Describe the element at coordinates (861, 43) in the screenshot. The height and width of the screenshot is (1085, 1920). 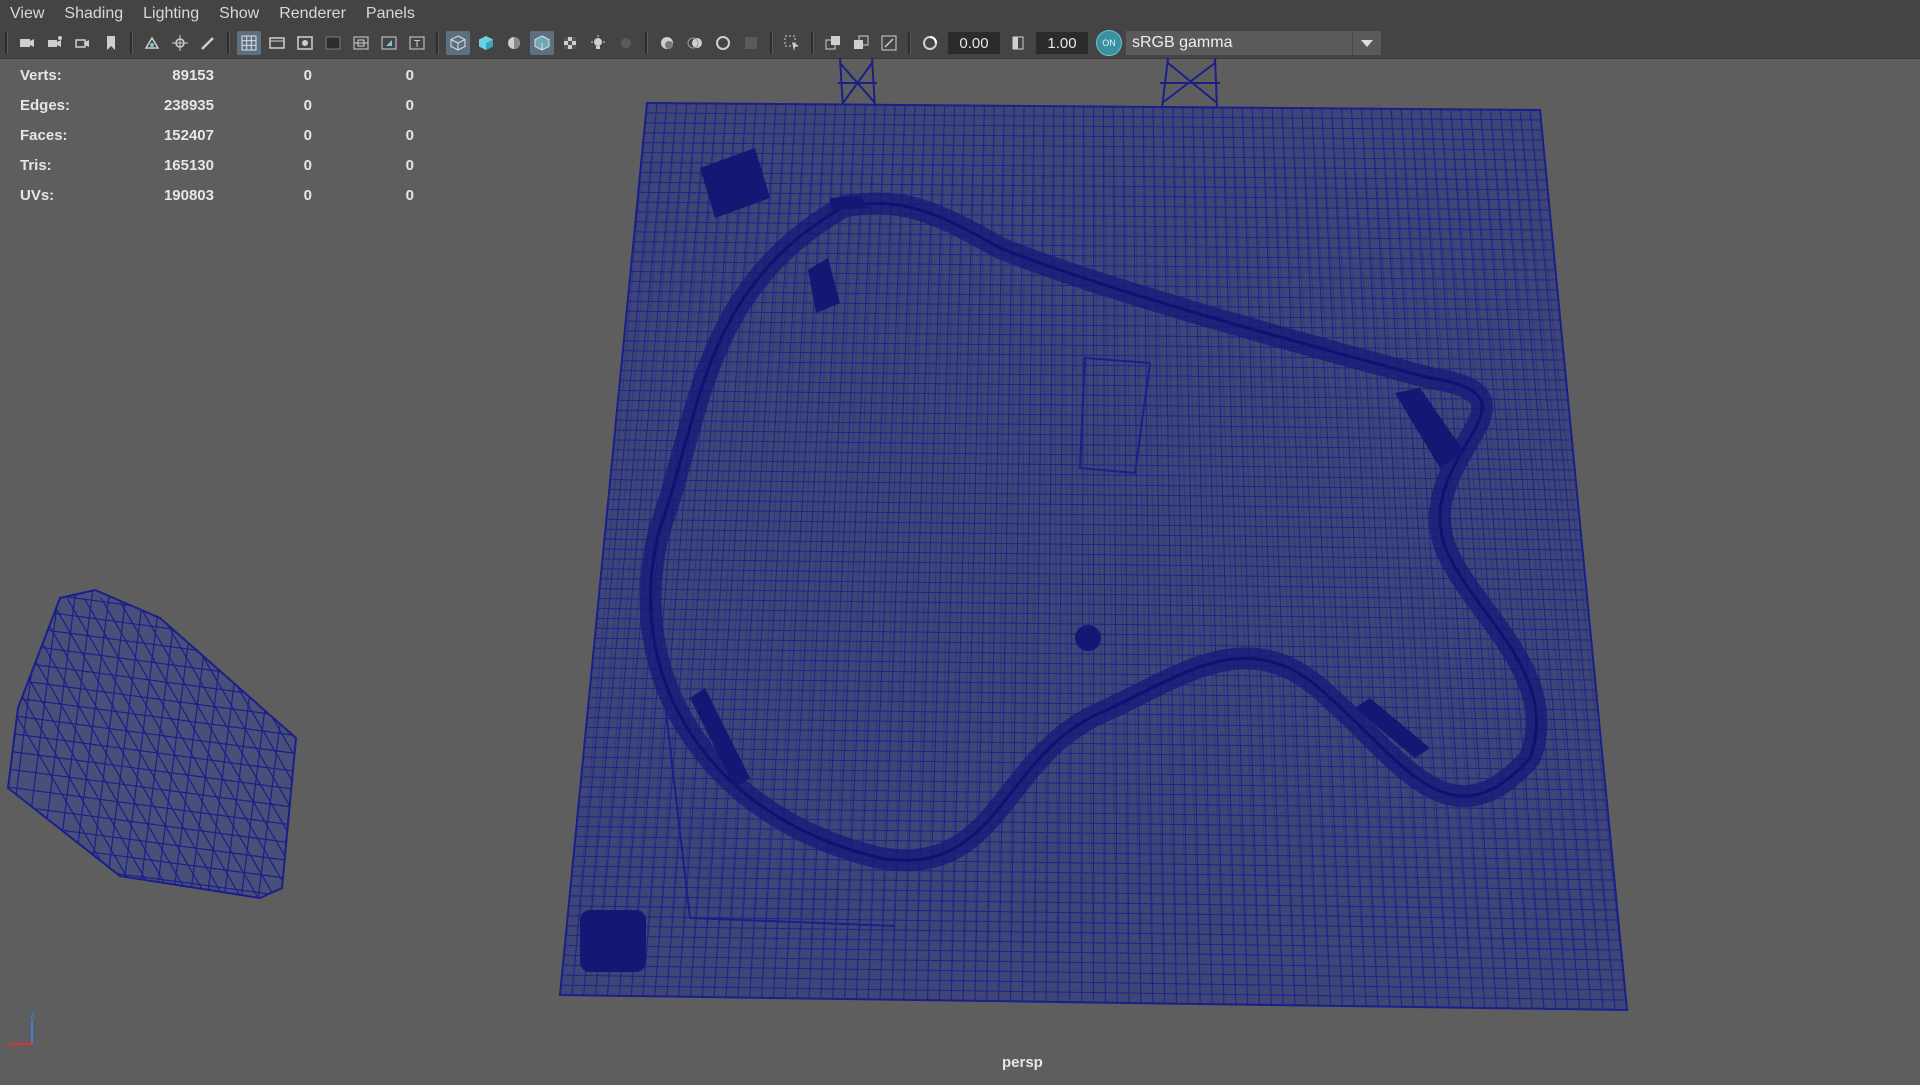
I see `xray-joints-icon` at that location.